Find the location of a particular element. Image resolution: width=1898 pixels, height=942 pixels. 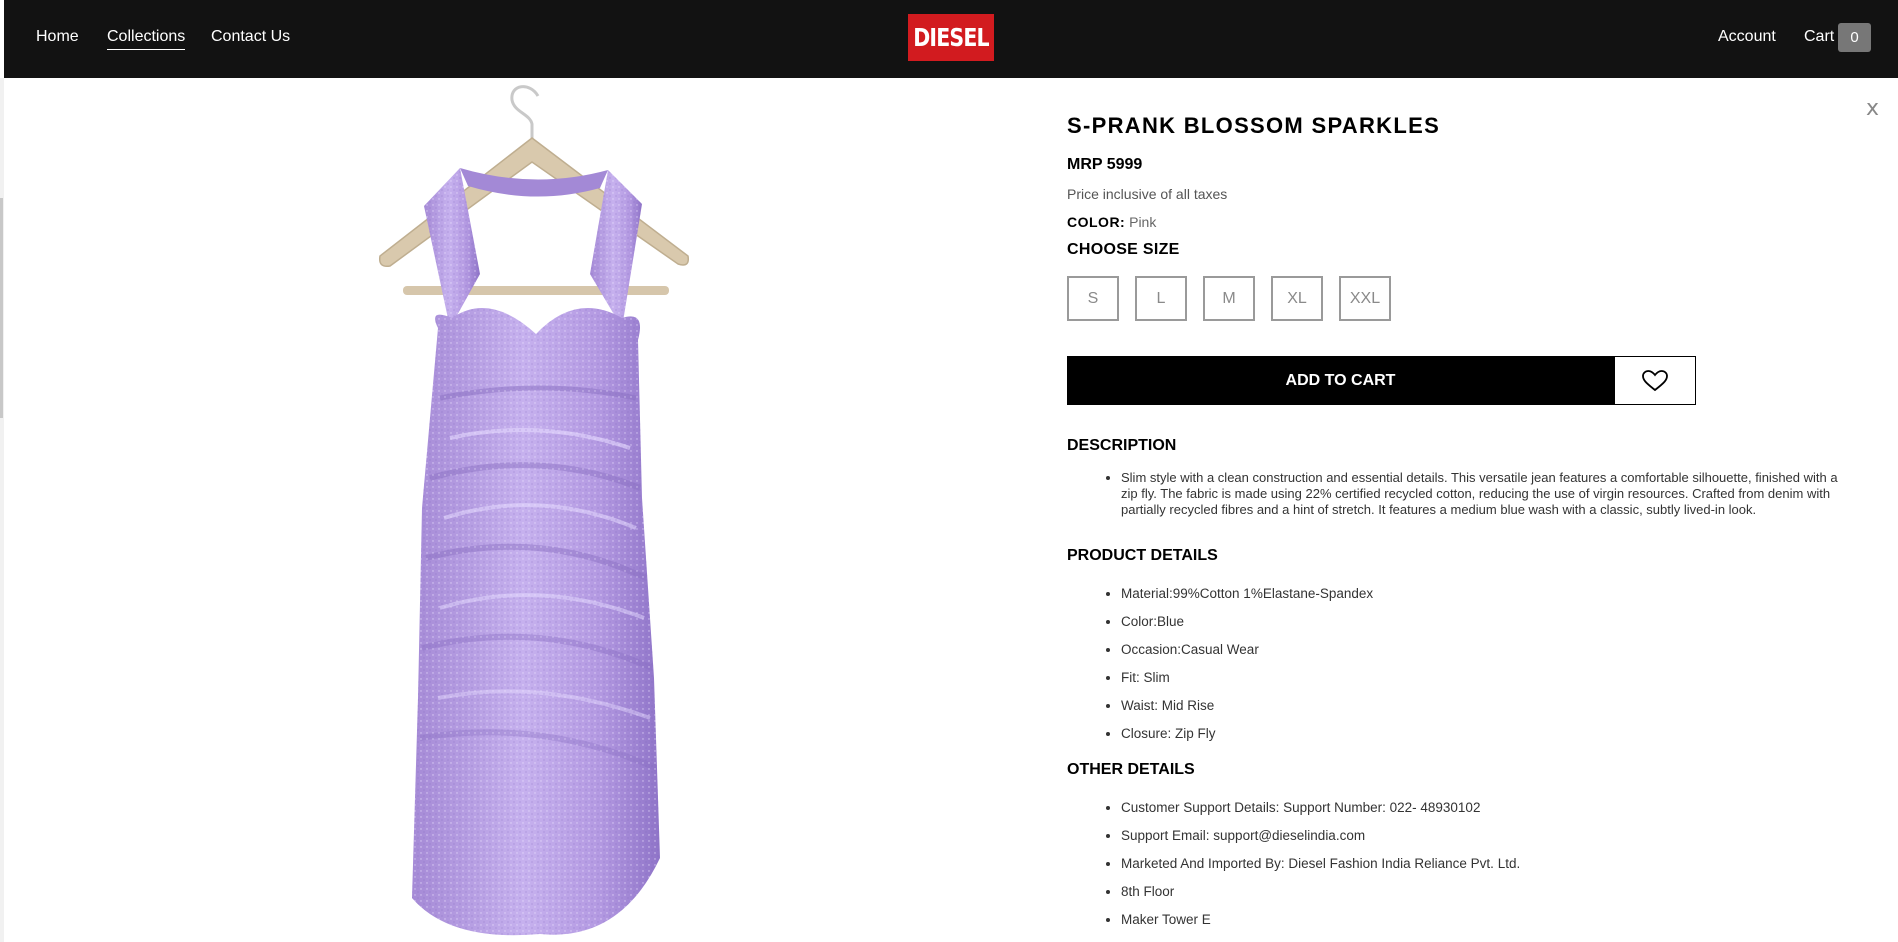

color-row: COLOR: Pink is located at coordinates (1111, 222).